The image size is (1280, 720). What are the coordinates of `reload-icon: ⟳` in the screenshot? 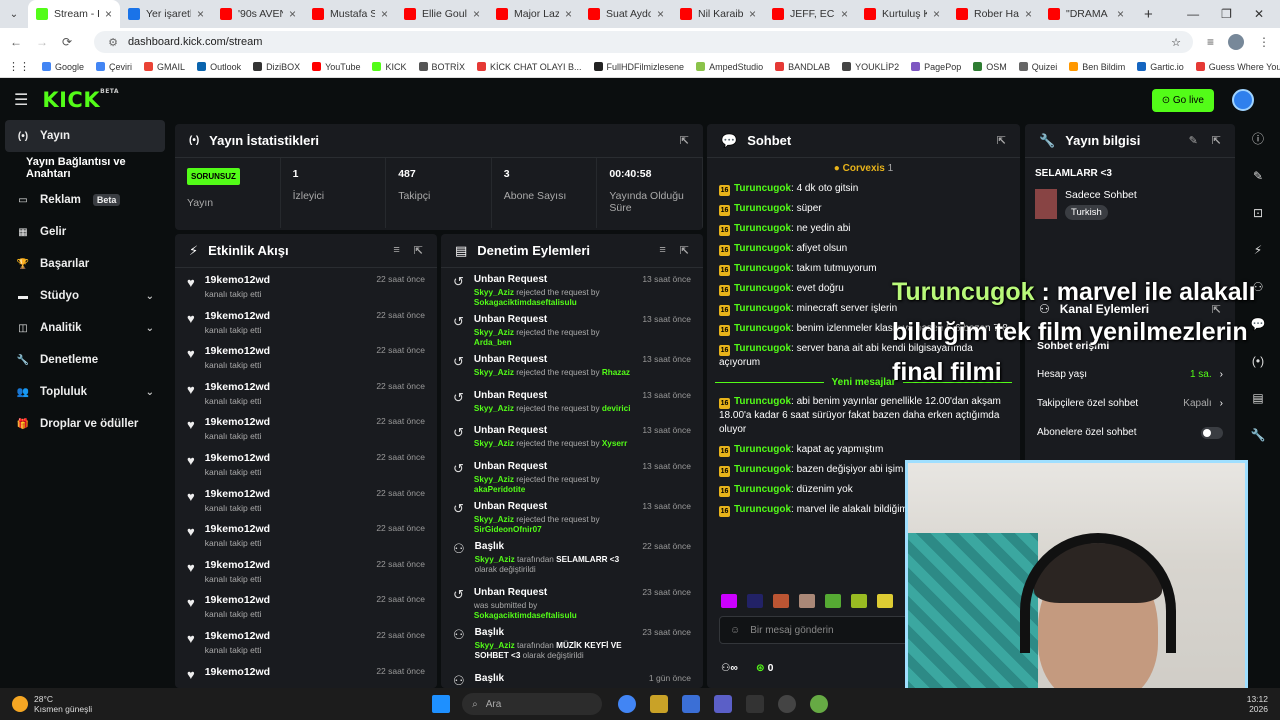 It's located at (67, 42).